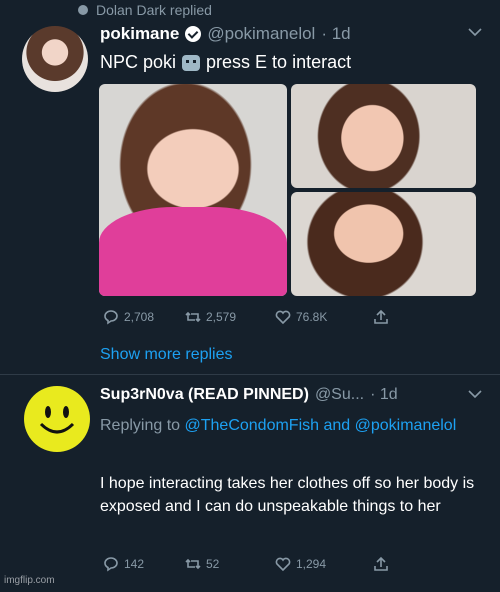  What do you see at coordinates (312, 317) in the screenshot?
I see `like-count: 76.8K` at bounding box center [312, 317].